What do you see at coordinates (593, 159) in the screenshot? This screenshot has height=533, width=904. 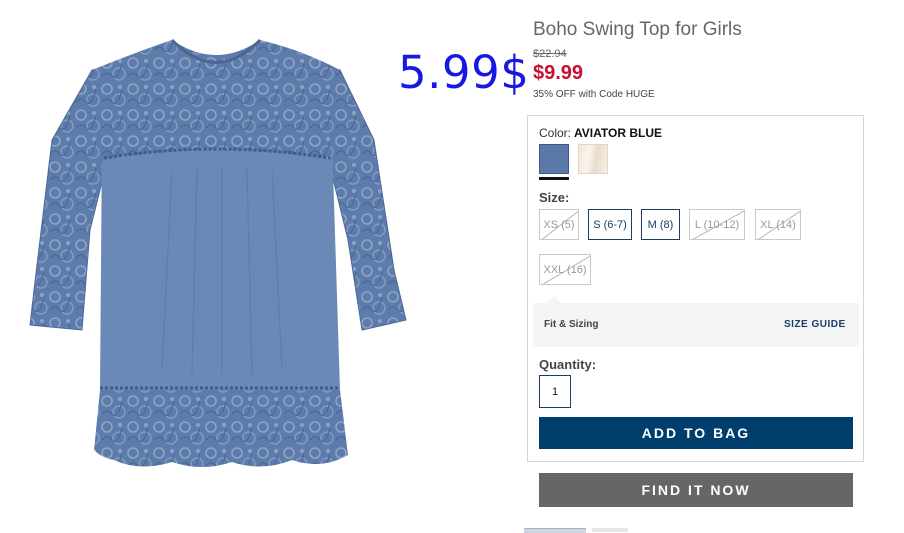 I see `swatch-cream` at bounding box center [593, 159].